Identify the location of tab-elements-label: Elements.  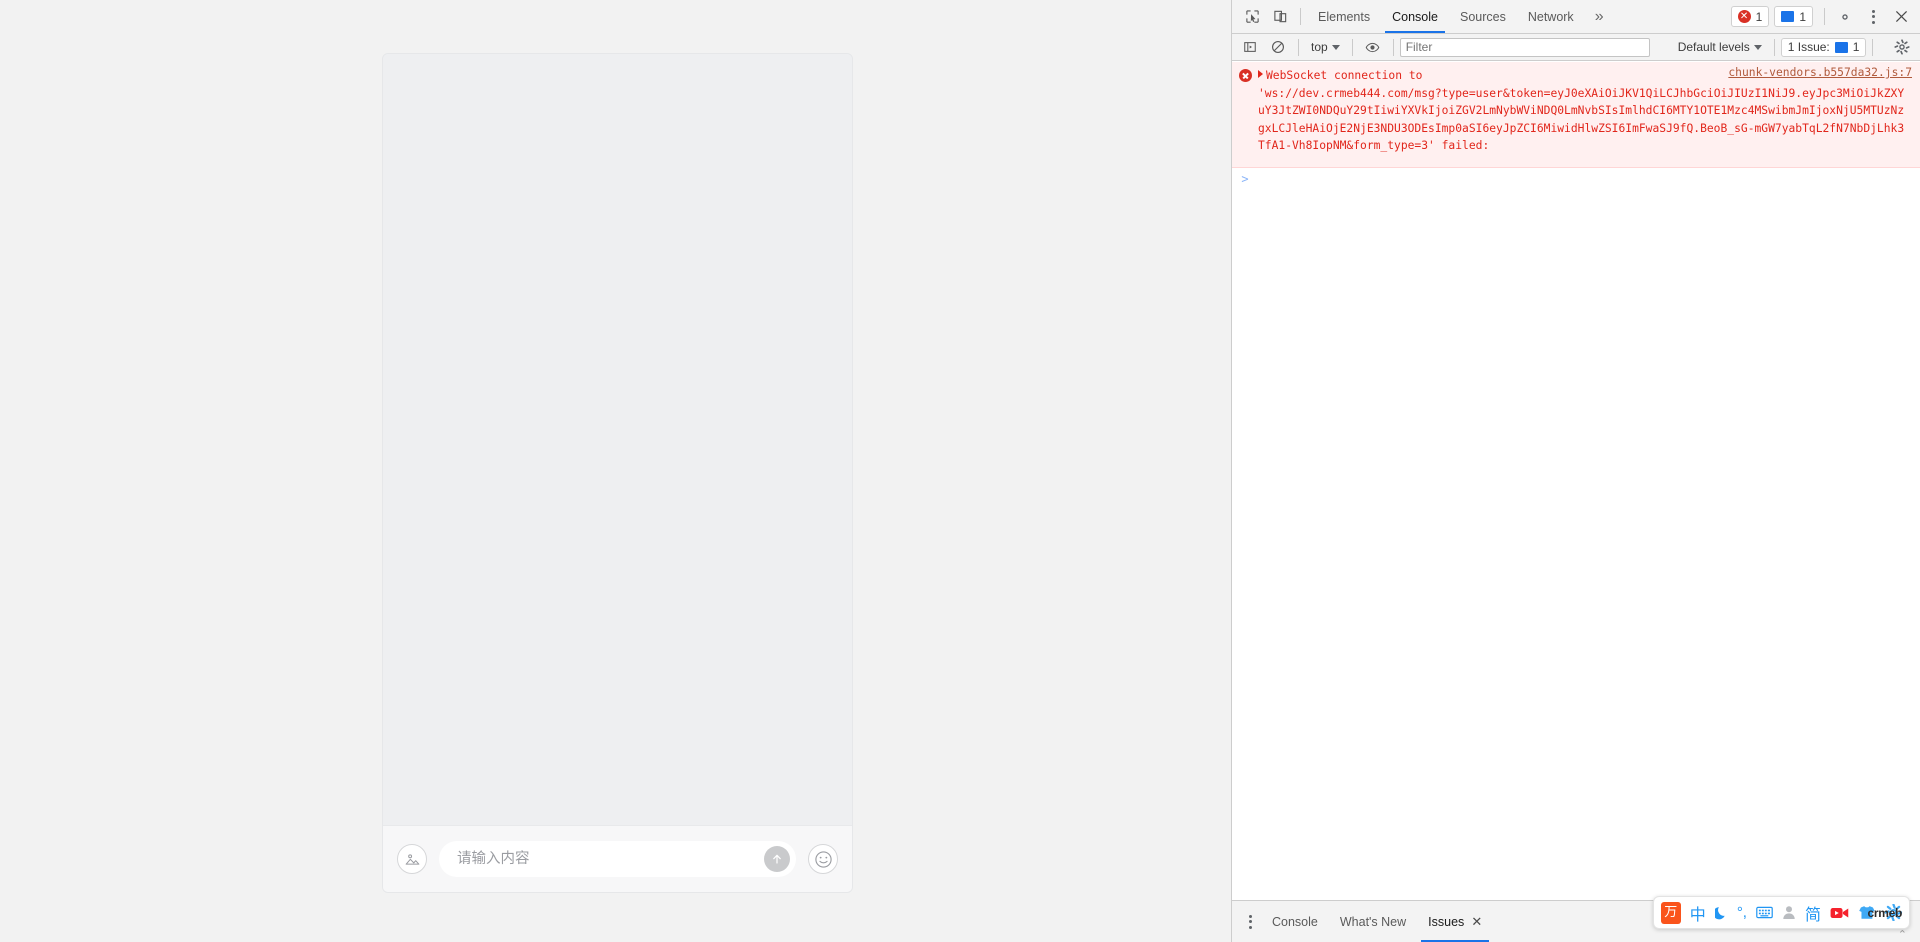
(1344, 16).